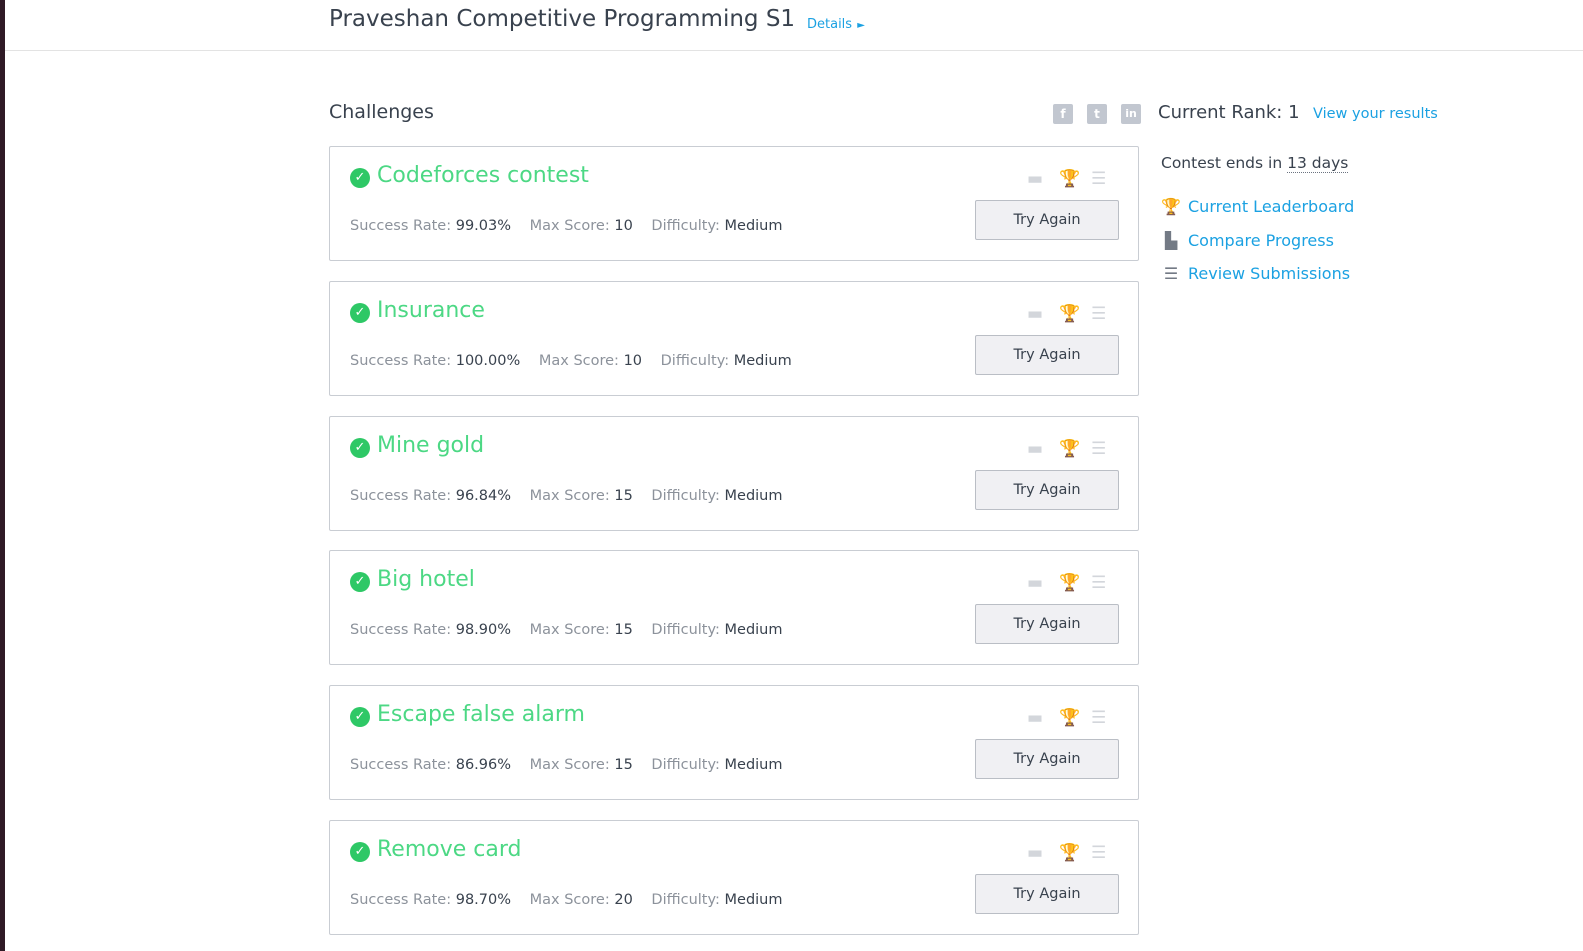 This screenshot has height=951, width=1583. What do you see at coordinates (1171, 273) in the screenshot?
I see `list-icon: ☰` at bounding box center [1171, 273].